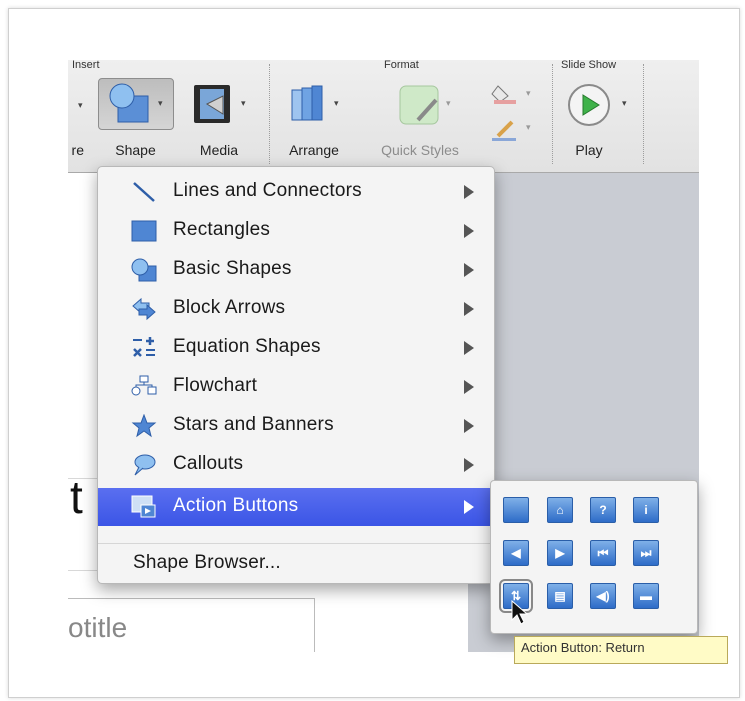 Image resolution: width=745 pixels, height=701 pixels. Describe the element at coordinates (145, 465) in the screenshot. I see `callout-icon` at that location.